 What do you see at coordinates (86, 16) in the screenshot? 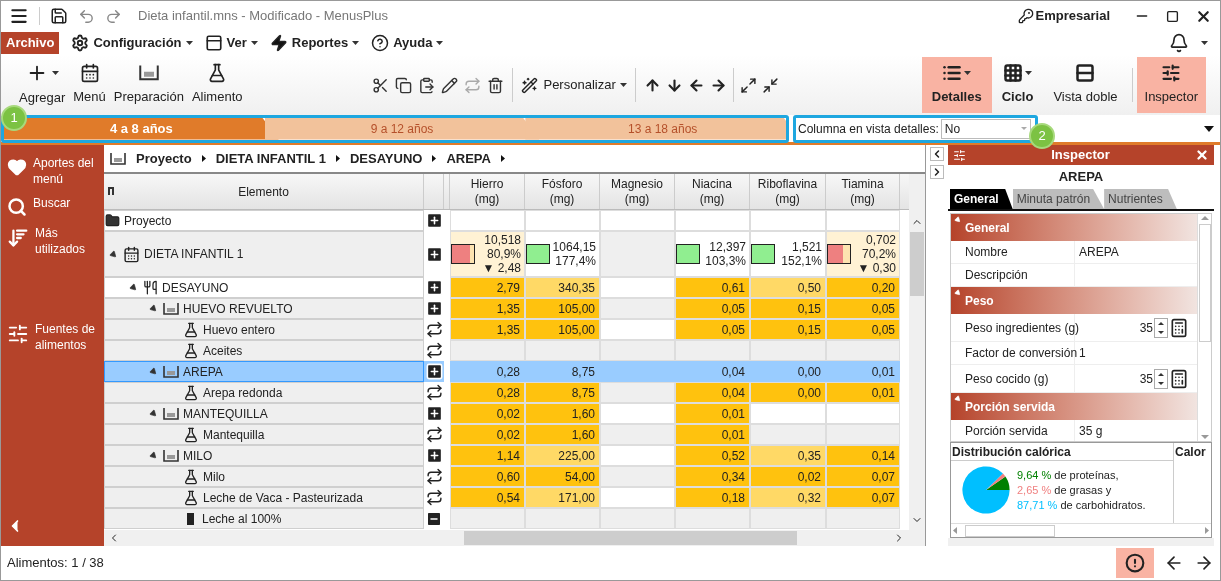
I see `undo-icon` at bounding box center [86, 16].